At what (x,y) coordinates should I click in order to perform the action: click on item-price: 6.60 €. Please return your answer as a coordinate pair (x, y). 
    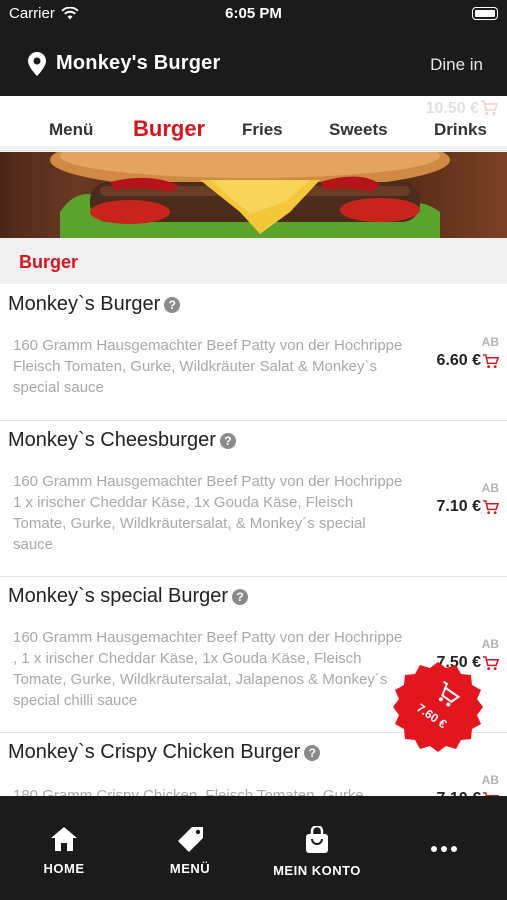
    Looking at the image, I should click on (458, 360).